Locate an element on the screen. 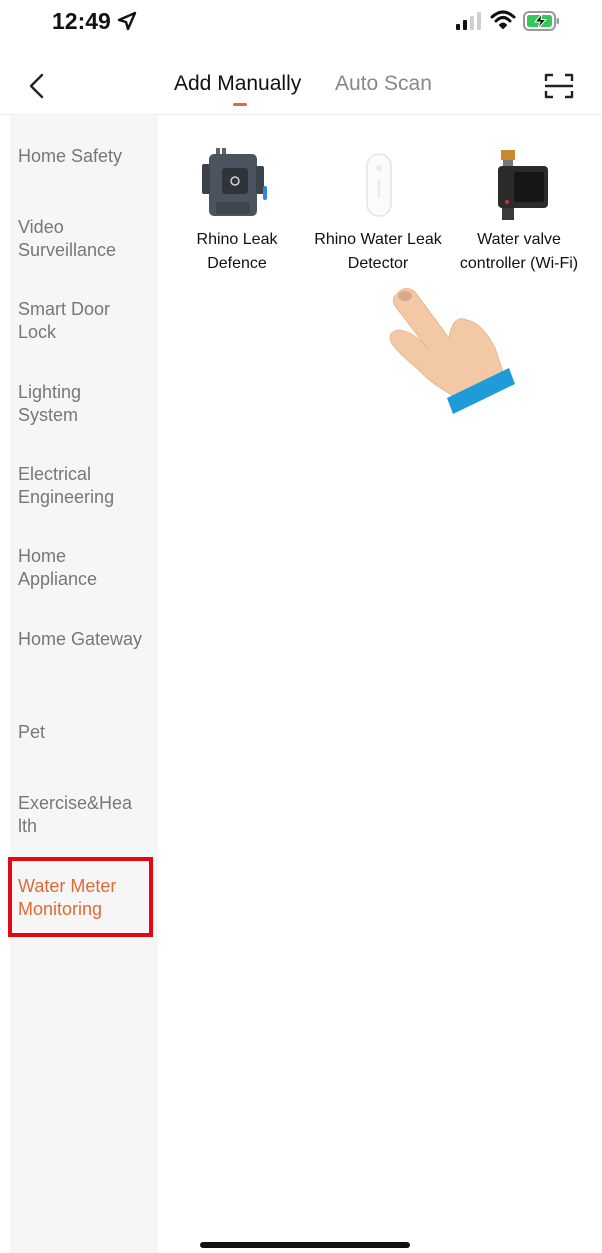  sidebar-item-video-surveillance: Video Surveillance is located at coordinates (80, 238).